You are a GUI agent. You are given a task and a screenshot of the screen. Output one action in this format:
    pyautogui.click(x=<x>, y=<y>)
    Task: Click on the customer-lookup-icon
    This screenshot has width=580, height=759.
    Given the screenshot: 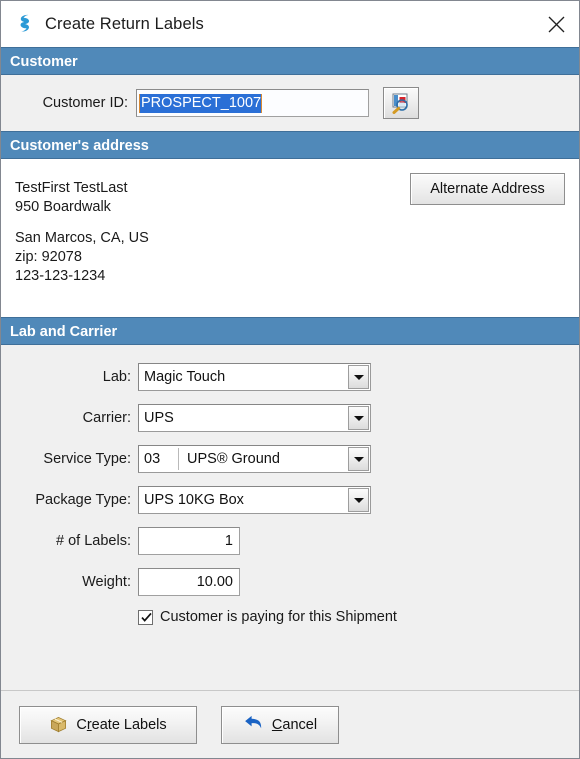 What is the action you would take?
    pyautogui.click(x=400, y=103)
    